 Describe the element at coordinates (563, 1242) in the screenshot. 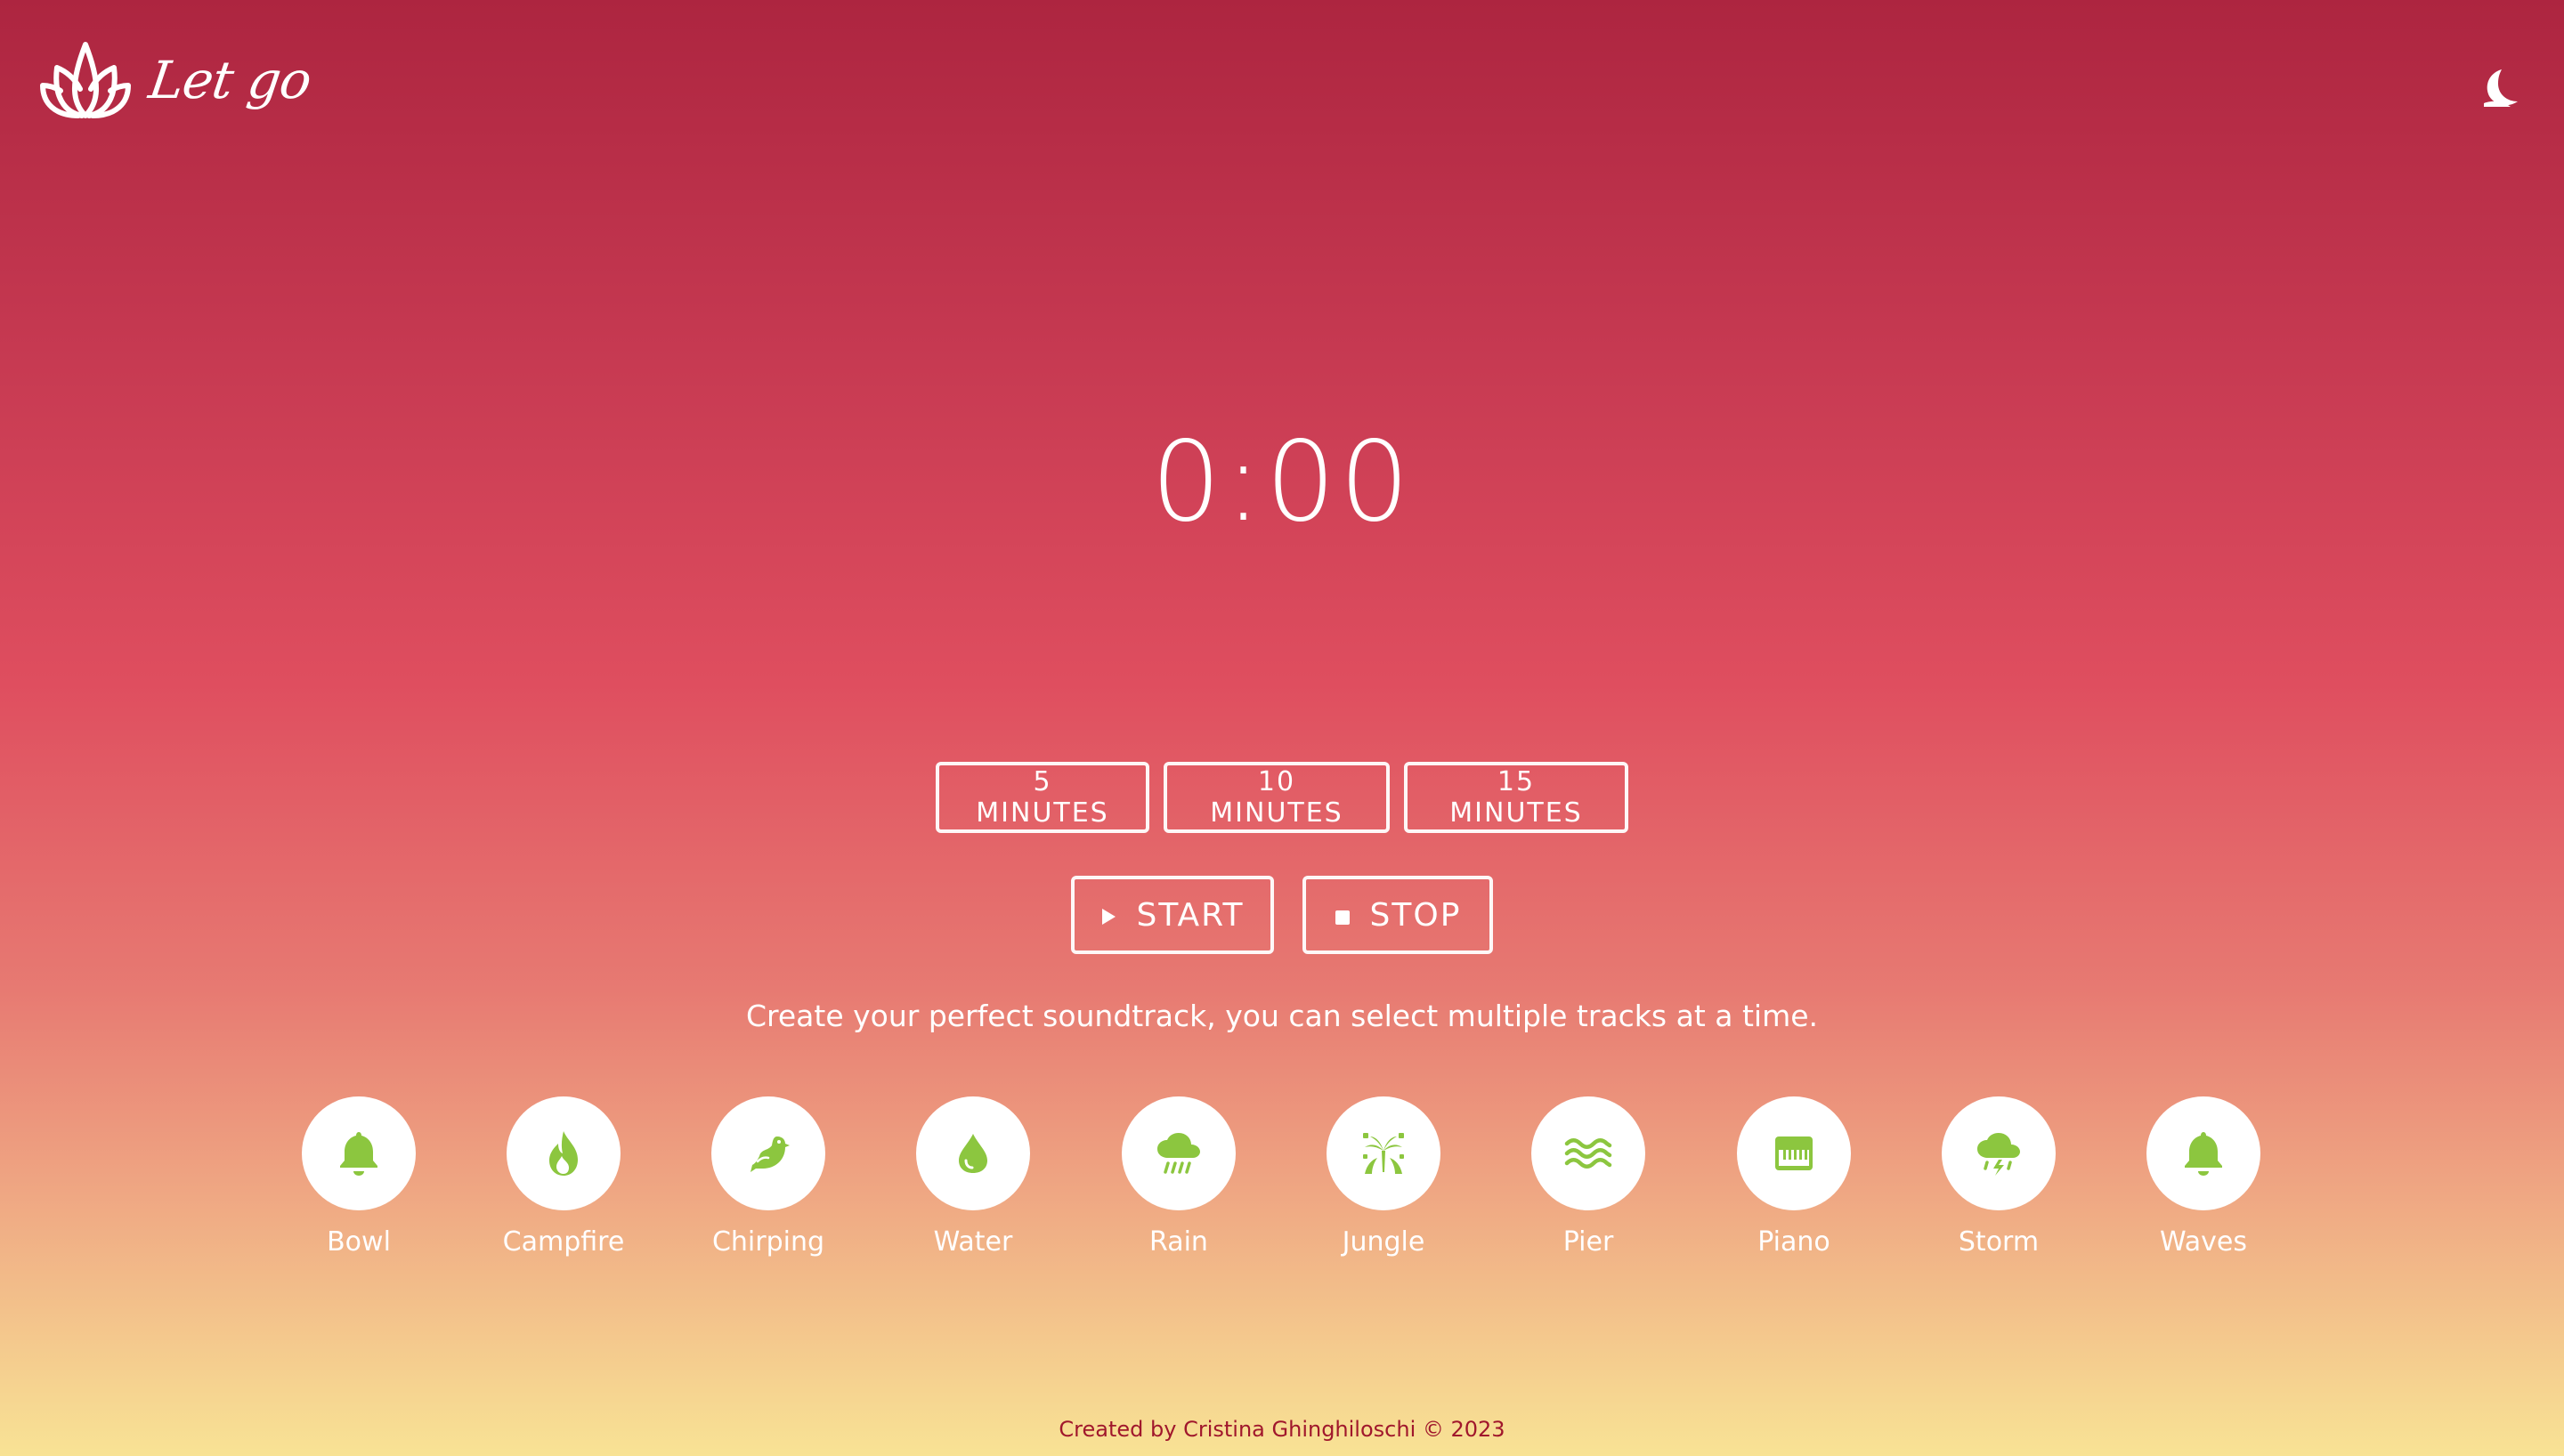

I see `track-label: Campfire` at that location.